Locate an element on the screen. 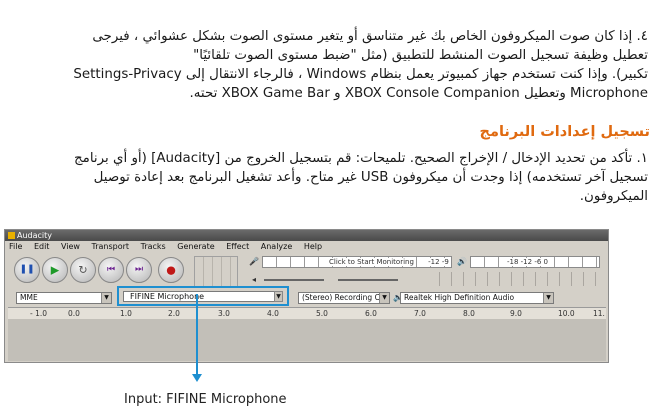  pause-button: ❚❚ is located at coordinates (27, 270).